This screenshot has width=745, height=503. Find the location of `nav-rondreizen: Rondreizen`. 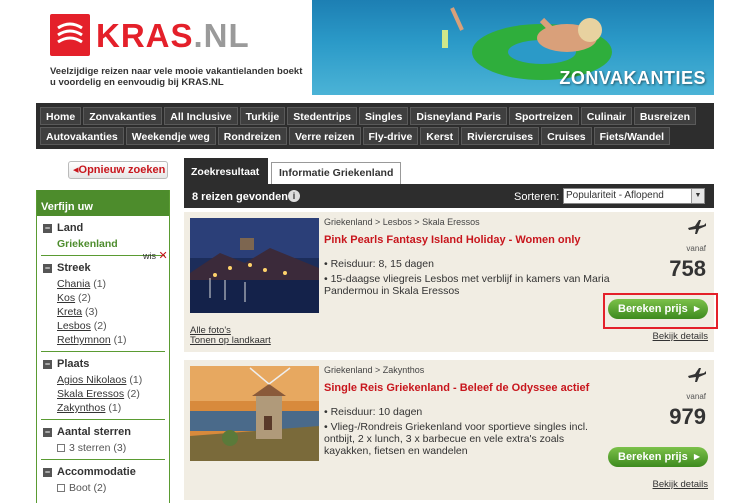

nav-rondreizen: Rondreizen is located at coordinates (252, 136).